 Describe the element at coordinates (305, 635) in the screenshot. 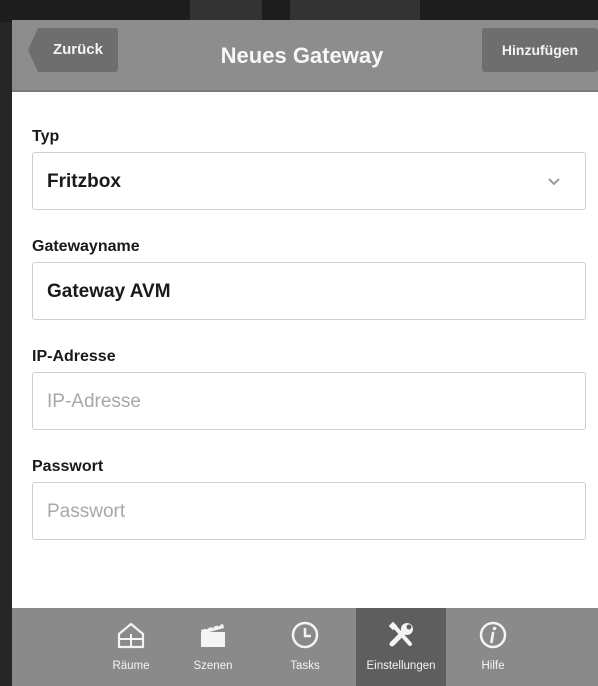

I see `clock-icon` at that location.